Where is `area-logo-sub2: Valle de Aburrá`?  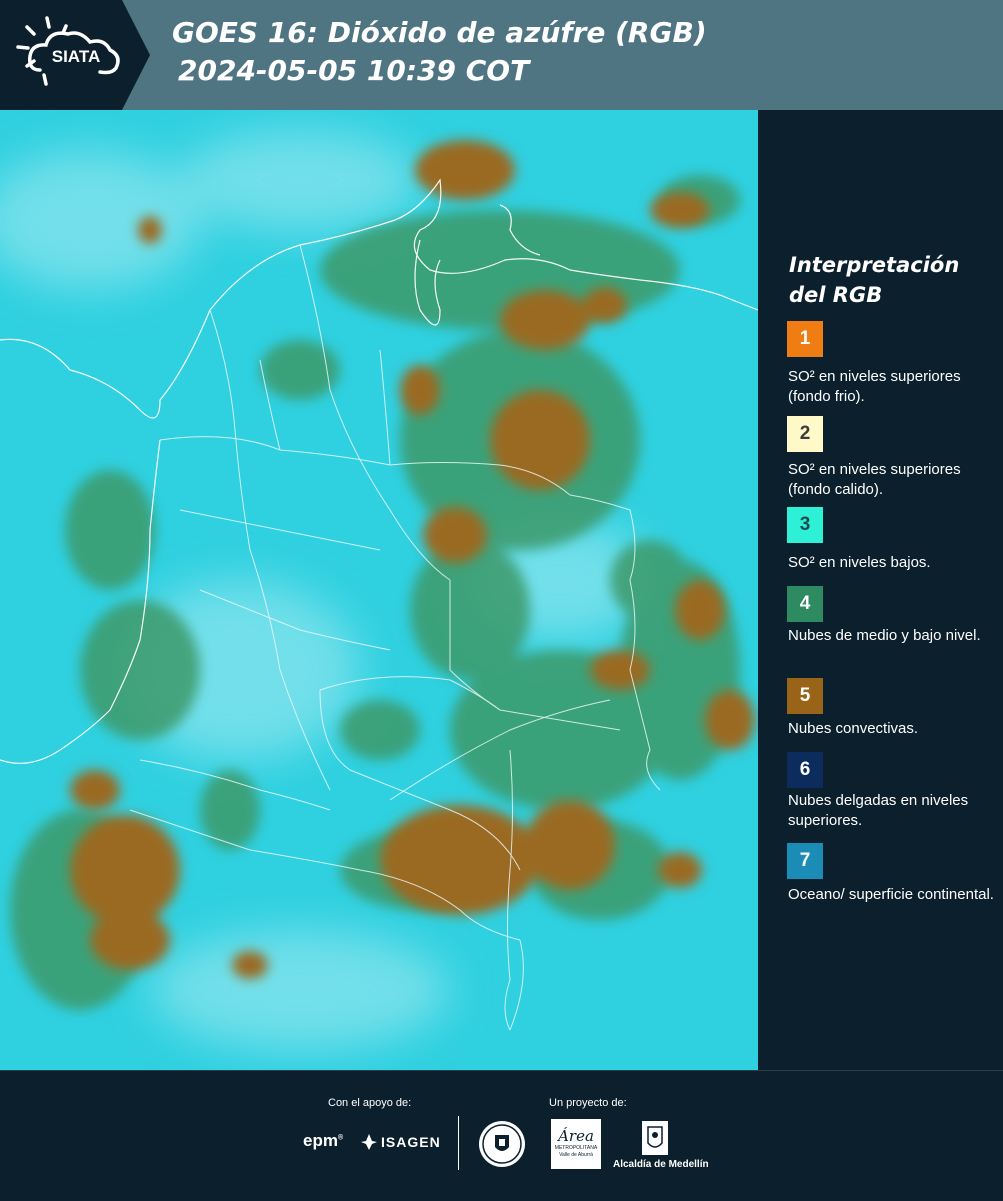 area-logo-sub2: Valle de Aburrá is located at coordinates (576, 1155).